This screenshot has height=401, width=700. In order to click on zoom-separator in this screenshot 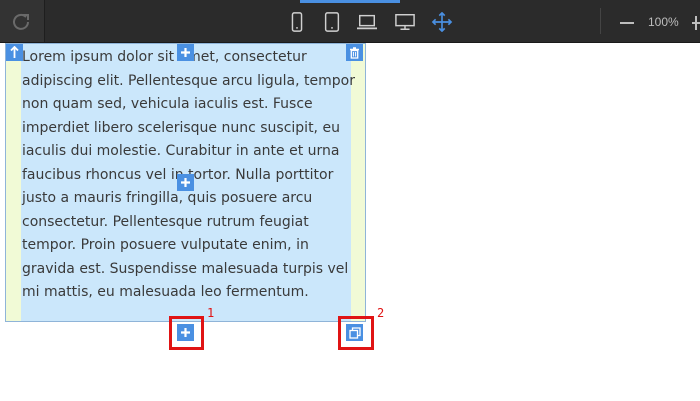, I will do `click(600, 21)`.